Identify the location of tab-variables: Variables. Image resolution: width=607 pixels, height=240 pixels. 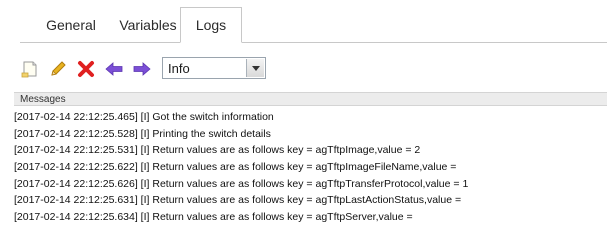
(148, 25).